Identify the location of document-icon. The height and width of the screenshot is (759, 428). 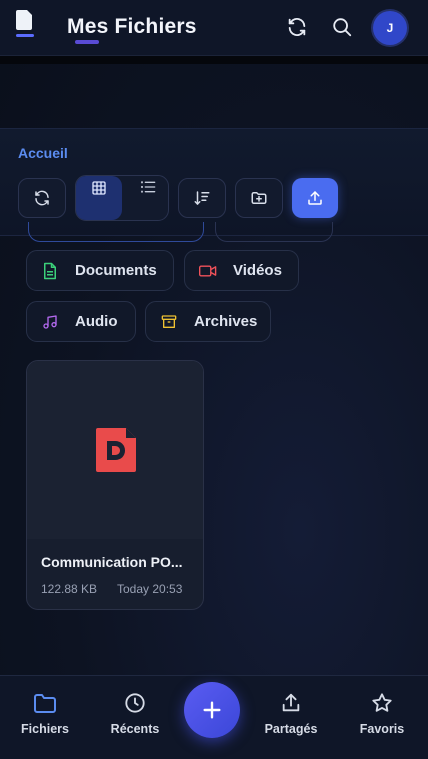
(50, 271).